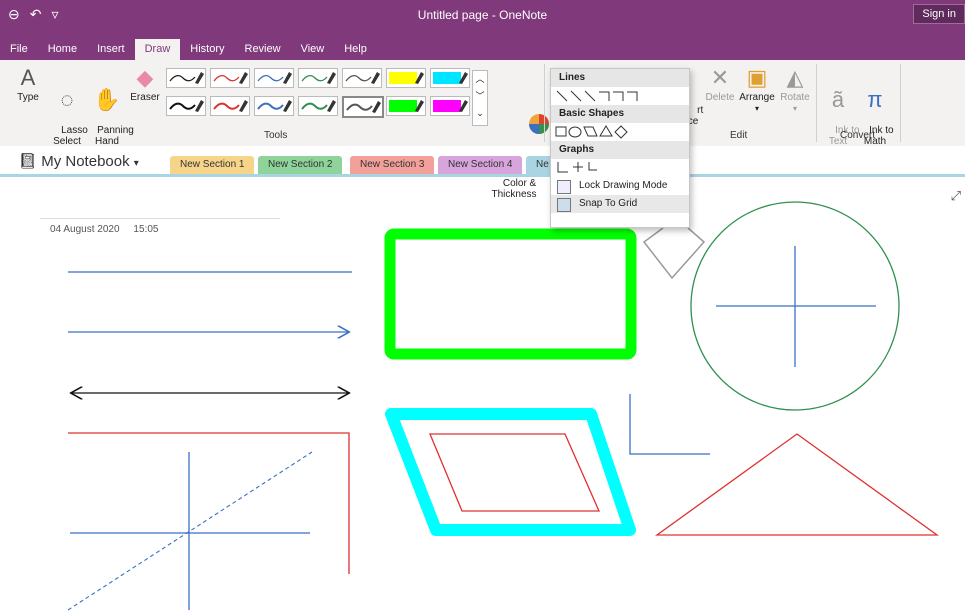 This screenshot has height=613, width=965. What do you see at coordinates (797, 484) in the screenshot?
I see `red-triangle` at bounding box center [797, 484].